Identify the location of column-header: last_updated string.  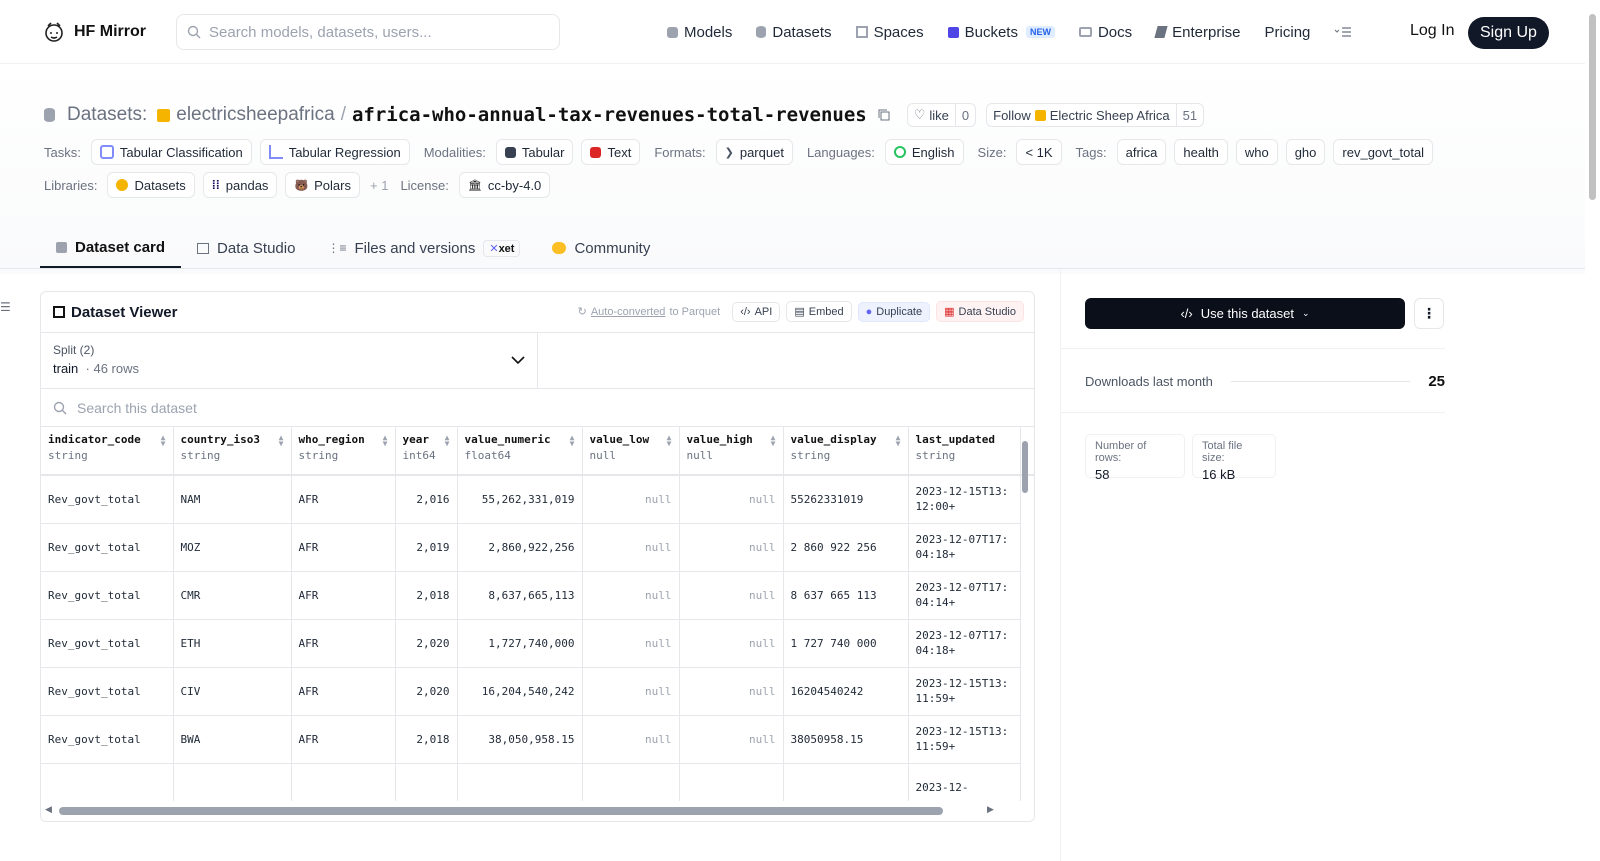
(964, 451).